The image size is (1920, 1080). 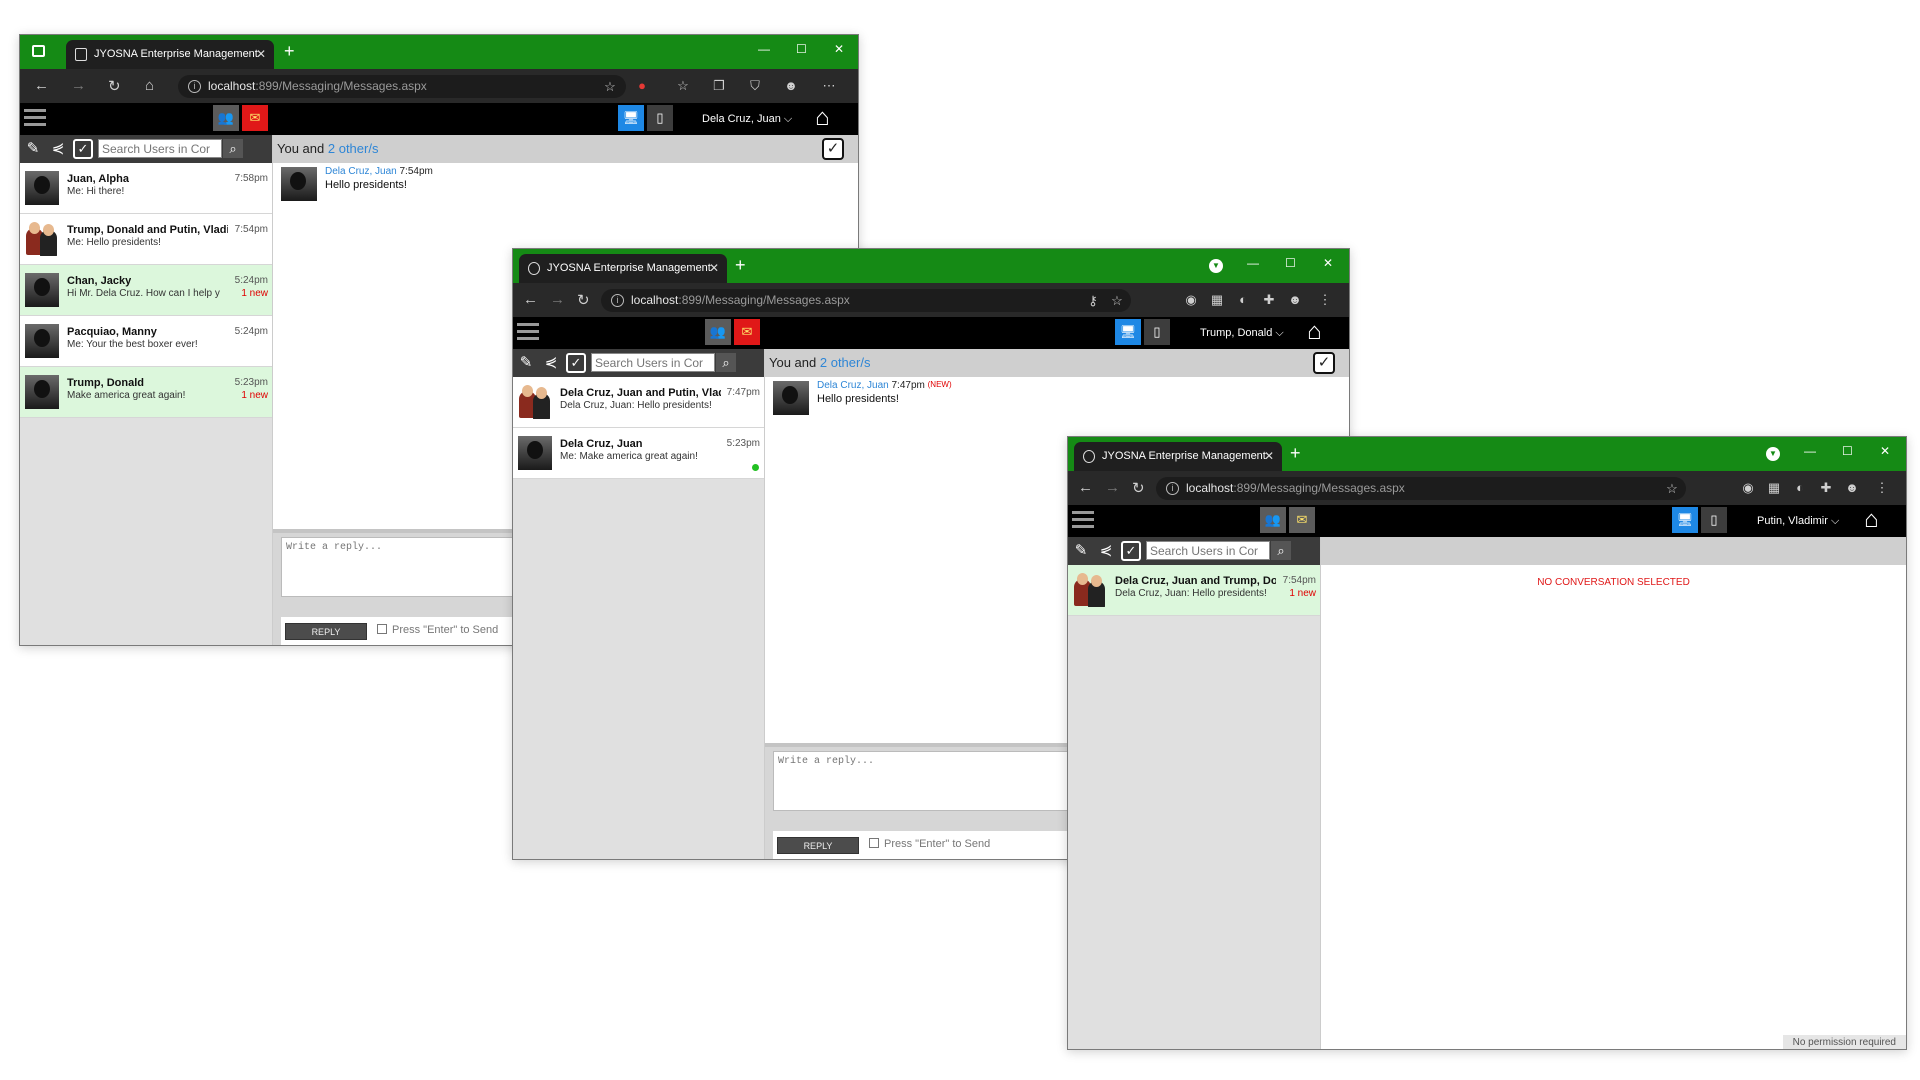 I want to click on message-sender: Dela Cruz, Juan 7:47pm (NEW), so click(x=884, y=385).